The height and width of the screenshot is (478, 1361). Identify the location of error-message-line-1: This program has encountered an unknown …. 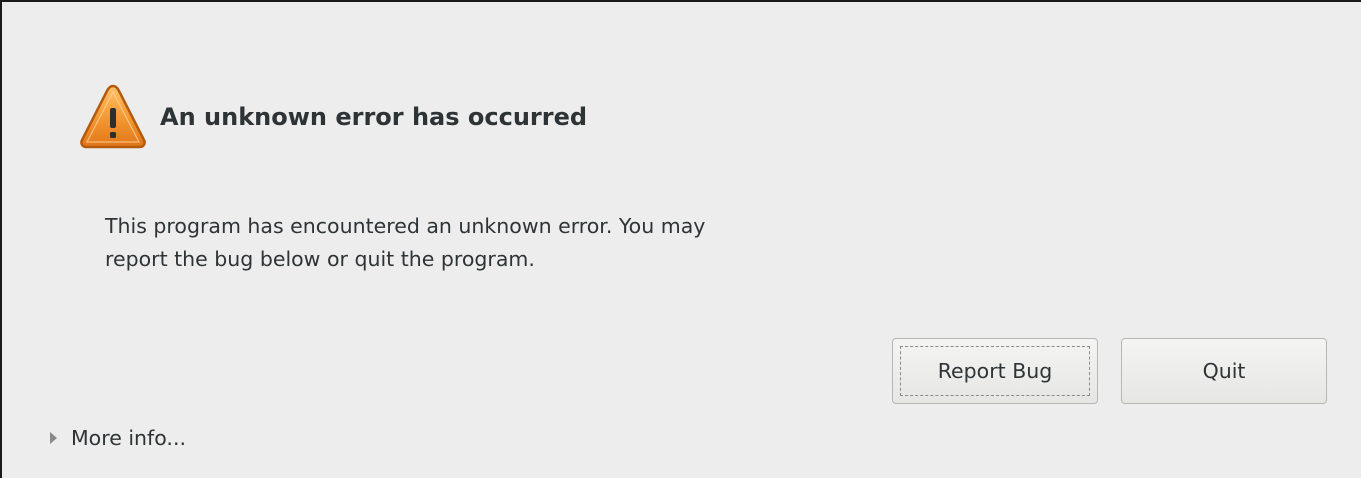
(405, 226).